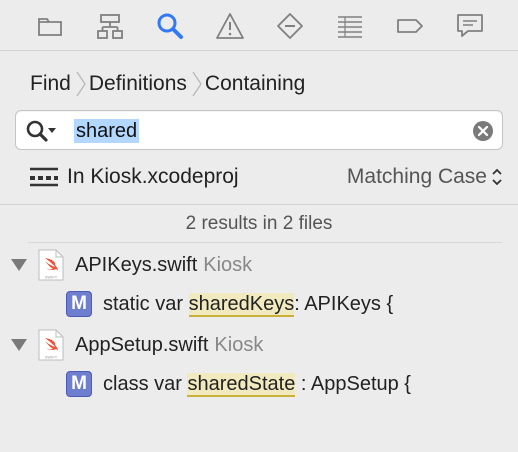 The height and width of the screenshot is (452, 518). I want to click on search-scope: In Kiosk.xcodeproj, so click(134, 177).